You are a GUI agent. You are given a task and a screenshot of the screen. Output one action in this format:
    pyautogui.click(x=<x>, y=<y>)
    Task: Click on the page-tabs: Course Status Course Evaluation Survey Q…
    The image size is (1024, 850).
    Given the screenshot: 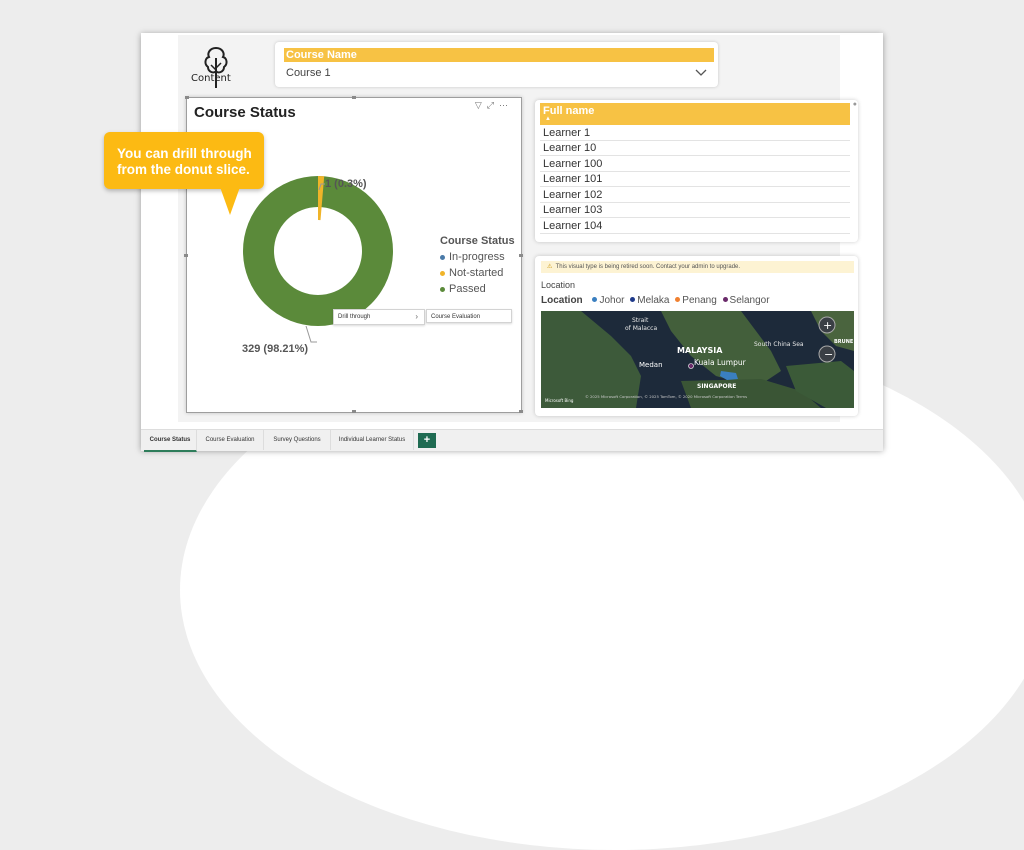 What is the action you would take?
    pyautogui.click(x=512, y=440)
    